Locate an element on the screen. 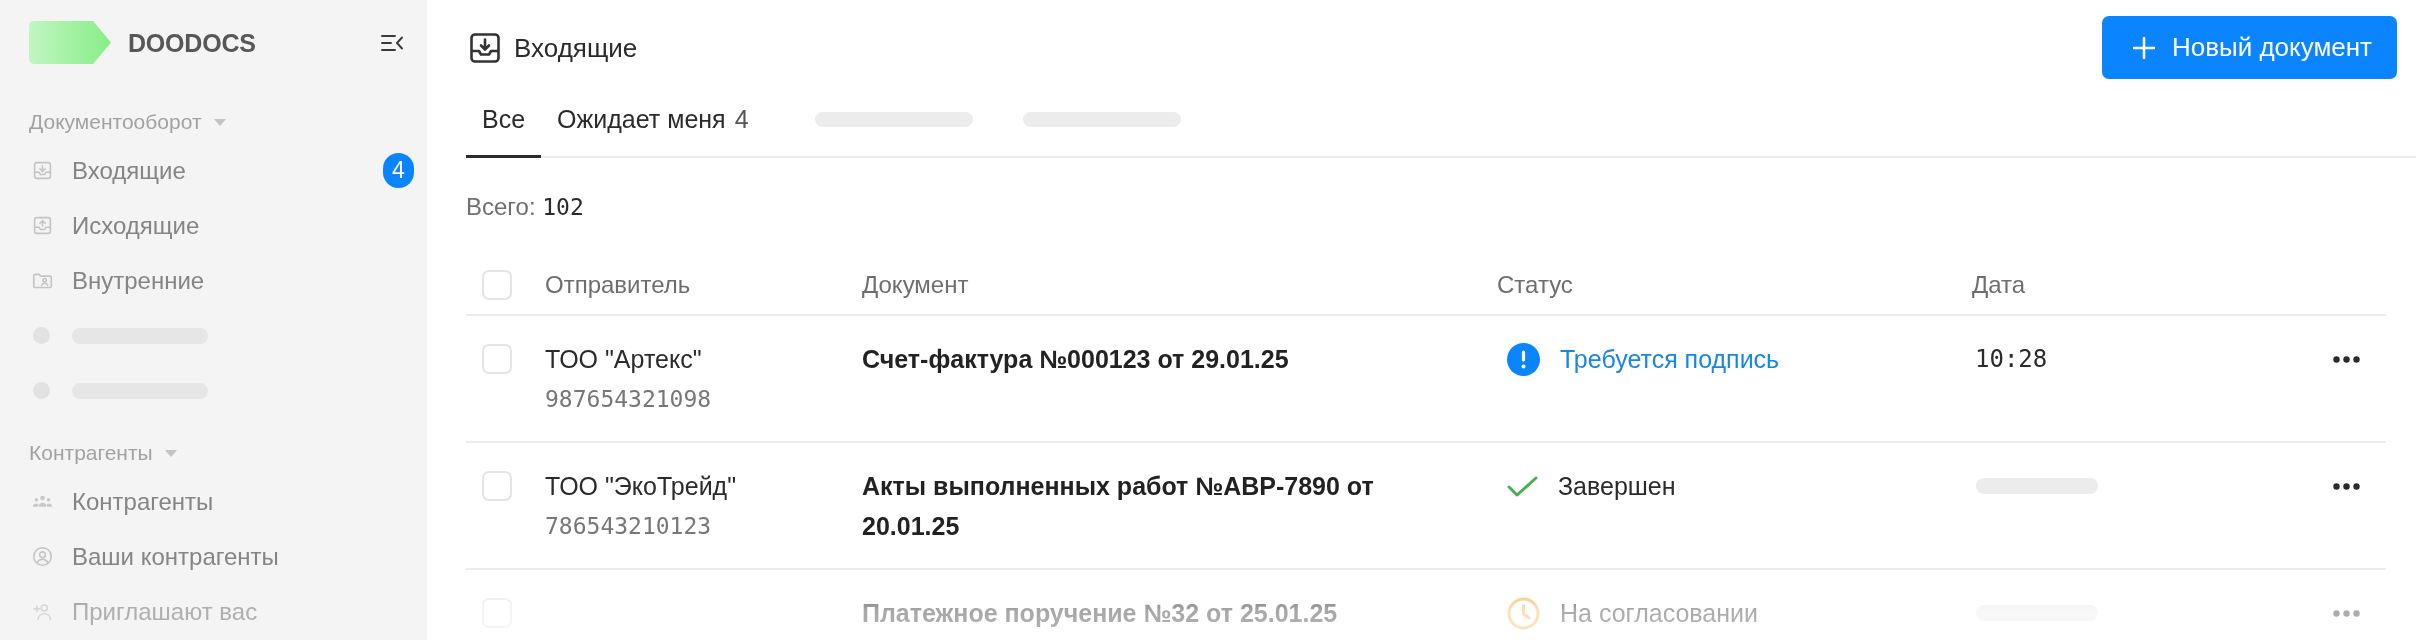  logo-icon is located at coordinates (70, 42).